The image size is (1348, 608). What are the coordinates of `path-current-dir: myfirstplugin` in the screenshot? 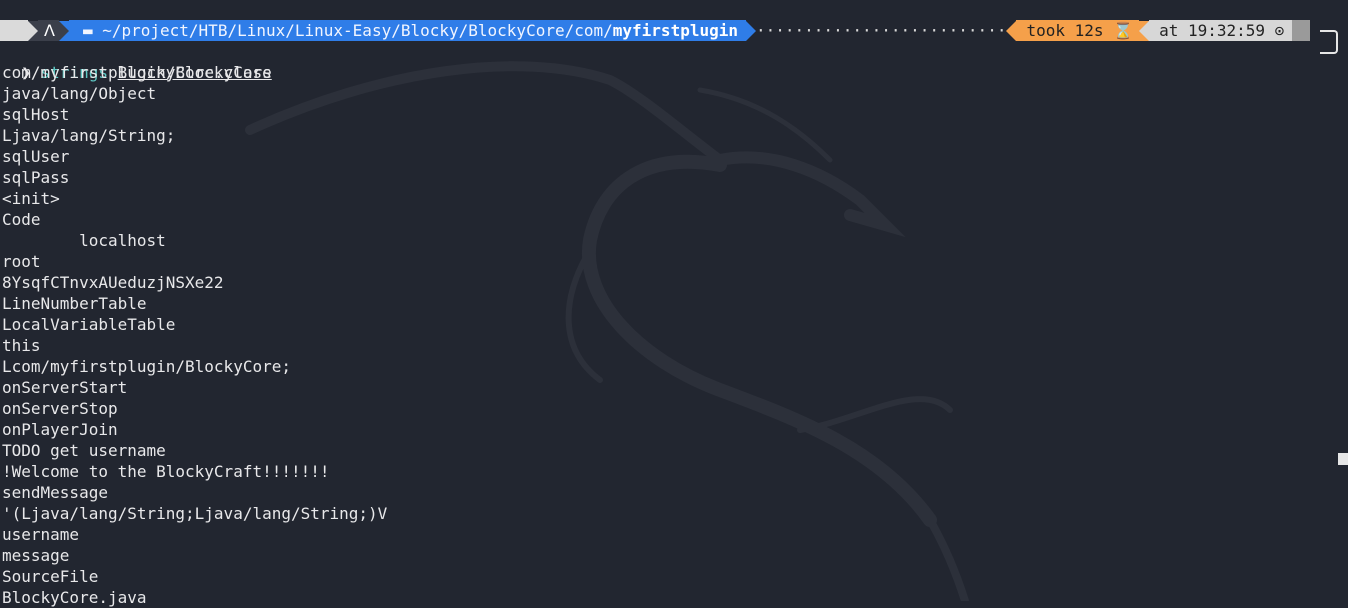 It's located at (675, 30).